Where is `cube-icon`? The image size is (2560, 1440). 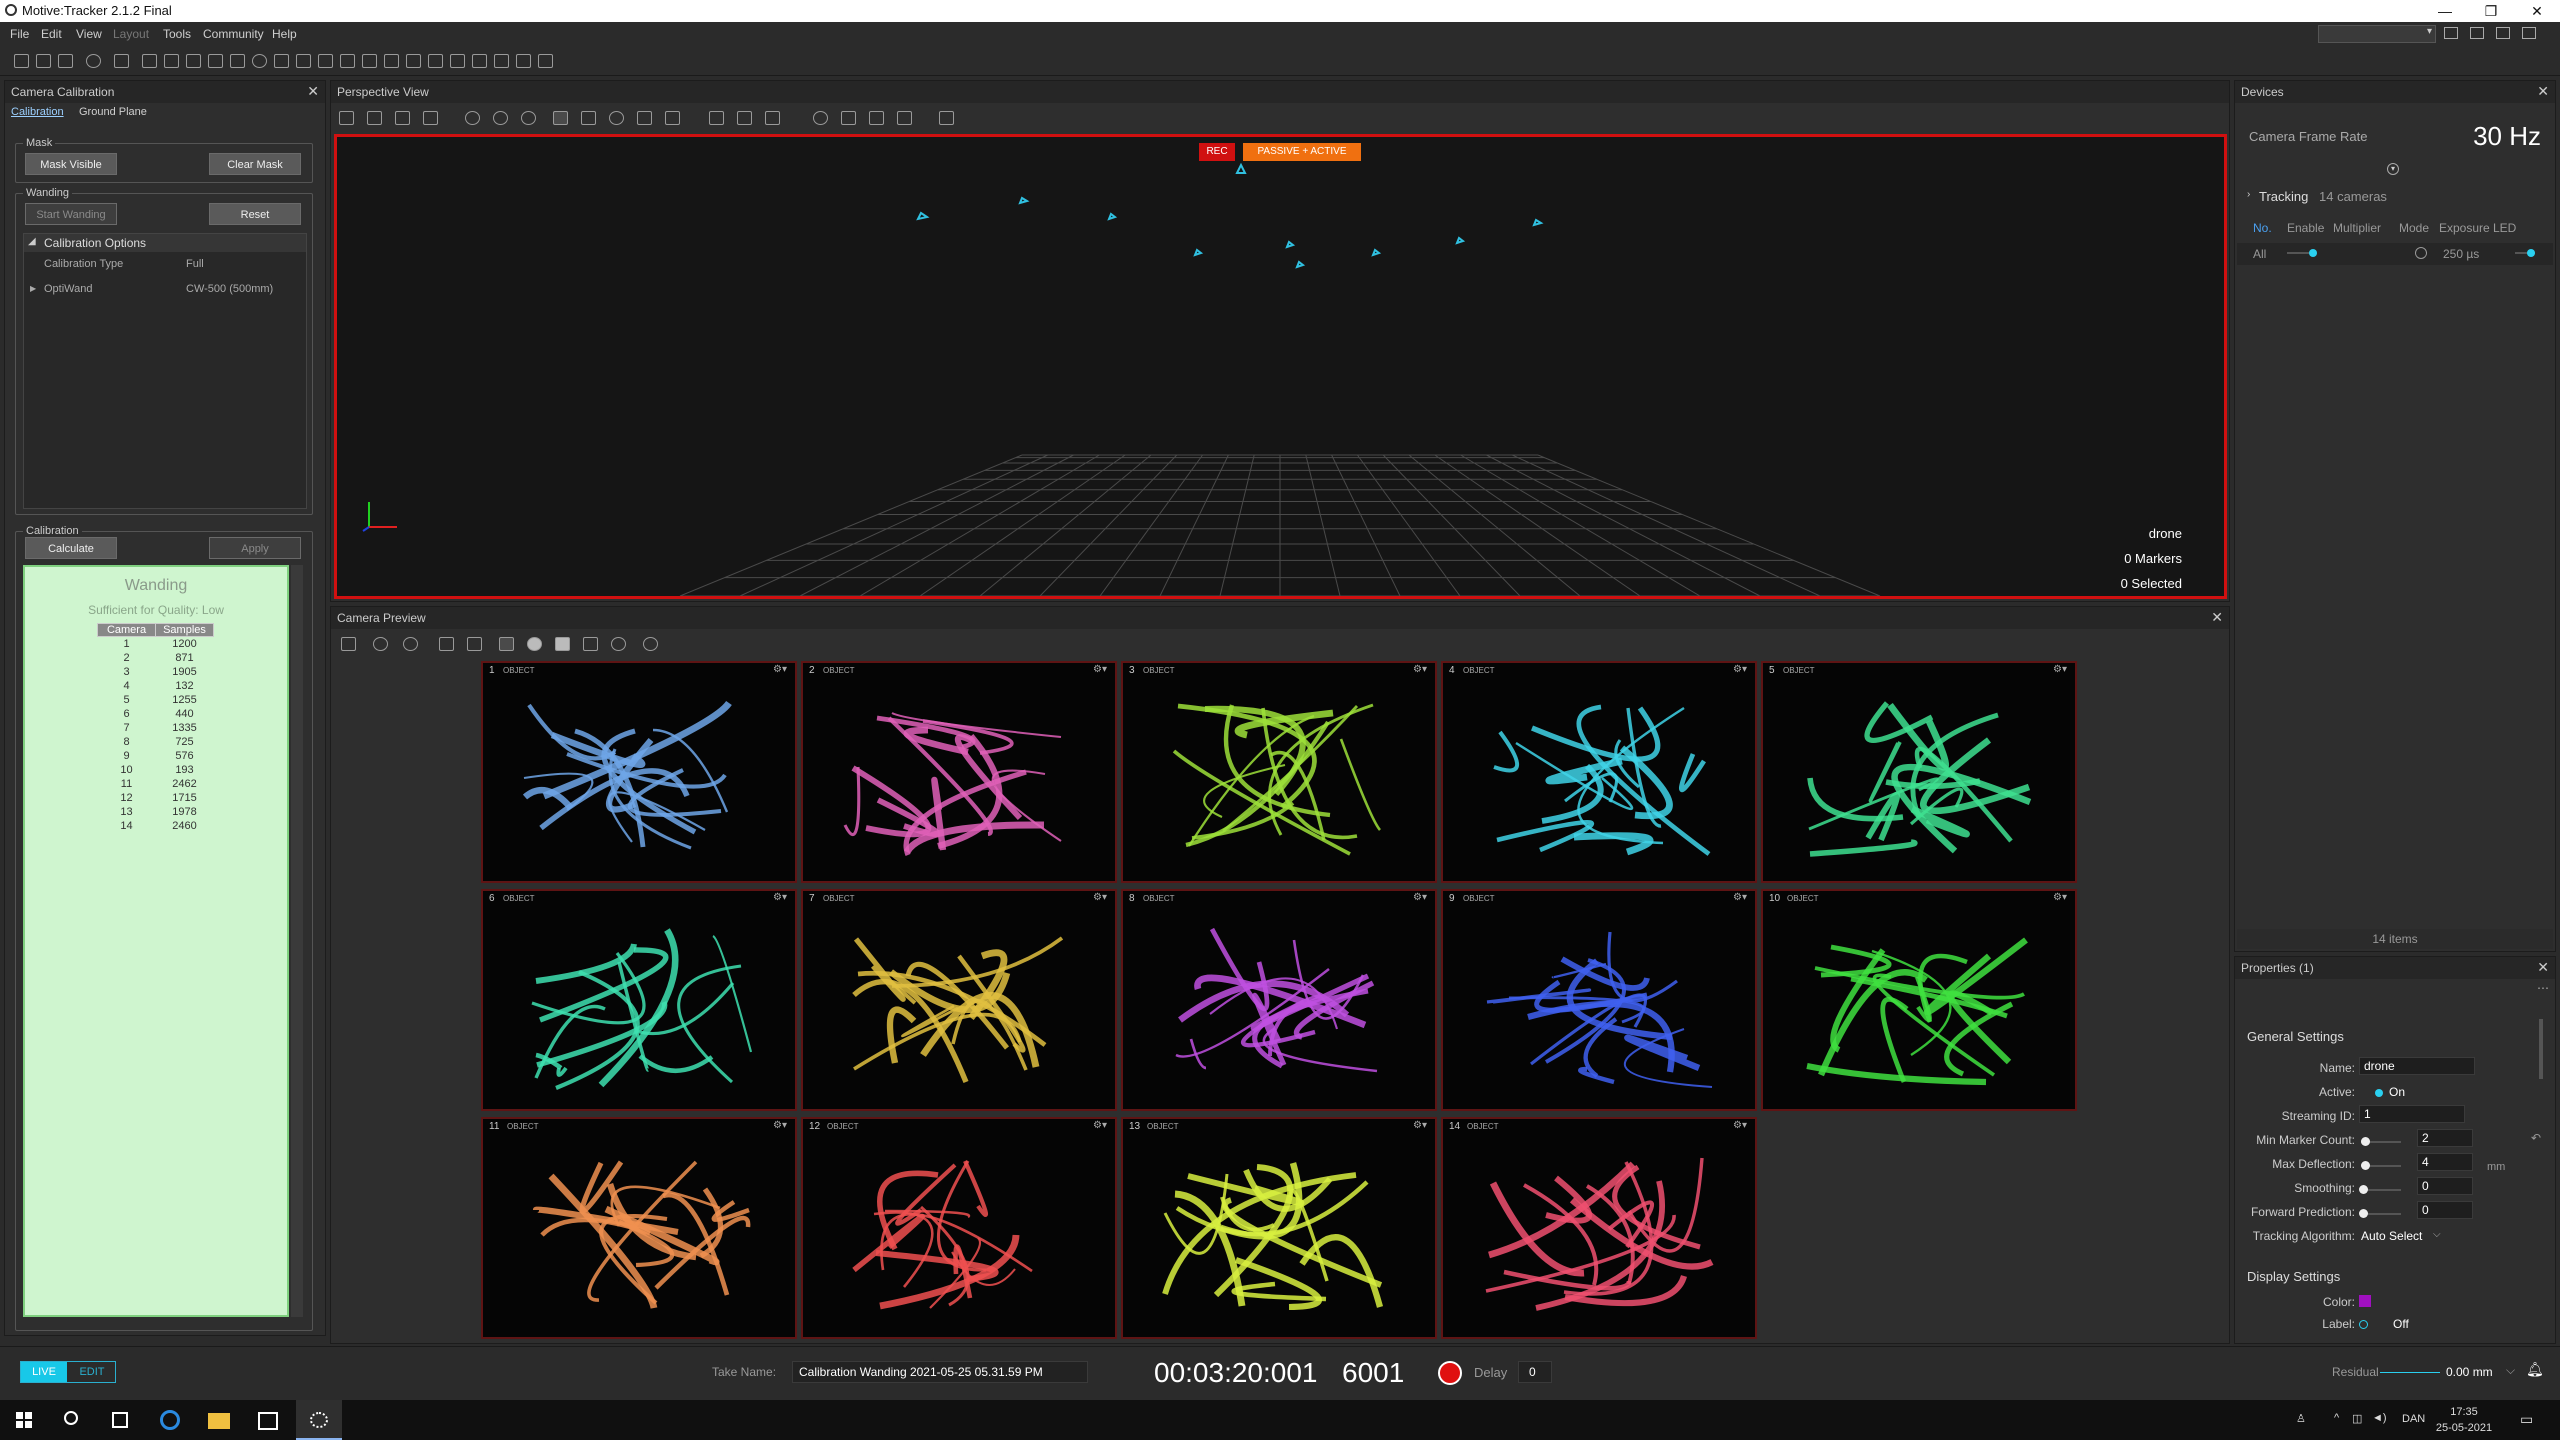
cube-icon is located at coordinates (374, 118).